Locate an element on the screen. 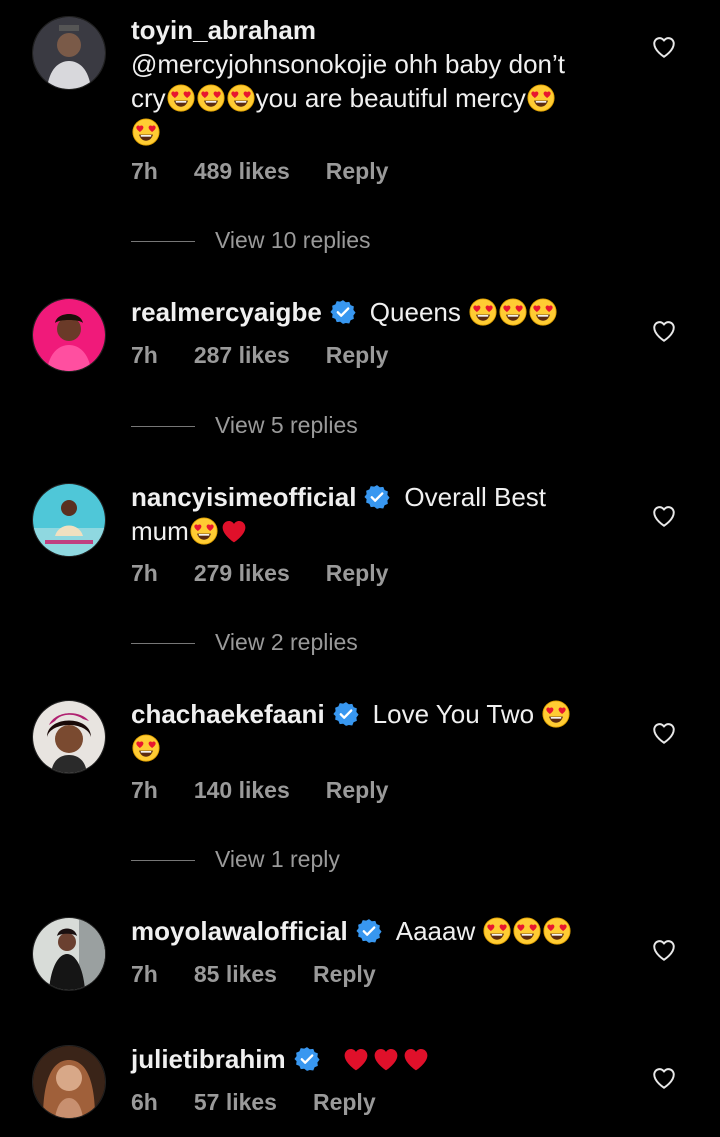 This screenshot has width=720, height=1137. comment-text-line-1: @mercyjohnsonokojie ohh baby don’t is located at coordinates (348, 64).